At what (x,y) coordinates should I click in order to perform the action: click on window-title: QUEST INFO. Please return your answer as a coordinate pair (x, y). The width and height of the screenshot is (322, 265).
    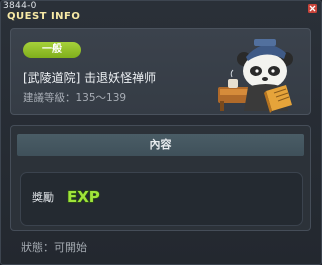
    Looking at the image, I should click on (44, 16).